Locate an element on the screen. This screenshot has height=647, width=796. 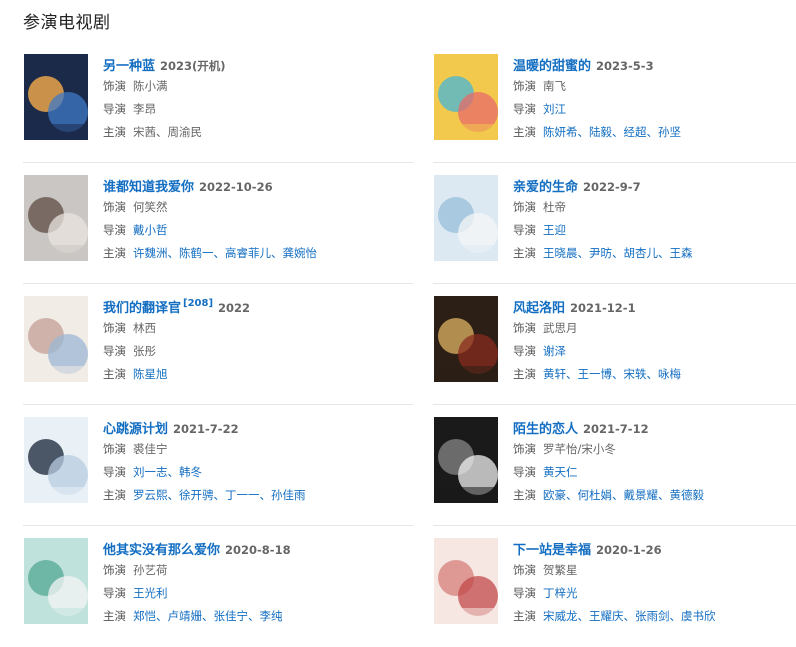
drama-title-link: 亲爱的生命 is located at coordinates (545, 187).